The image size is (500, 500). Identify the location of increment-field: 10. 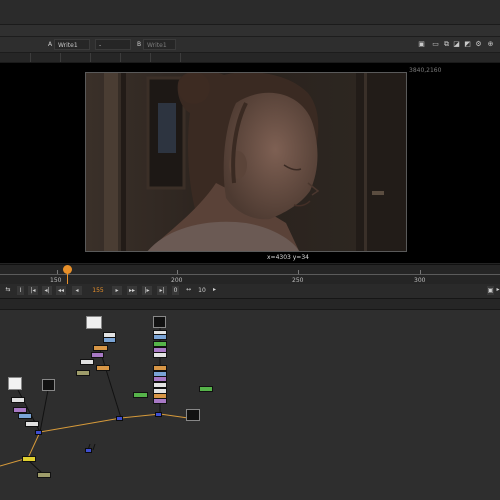
(202, 290).